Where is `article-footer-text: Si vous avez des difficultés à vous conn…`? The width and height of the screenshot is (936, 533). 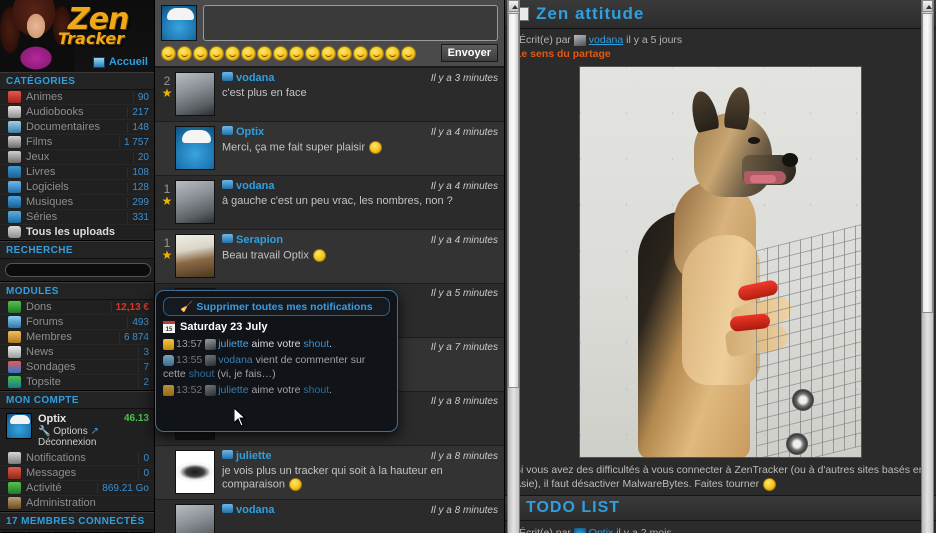 article-footer-text: Si vous avez des difficultés à vous conn… is located at coordinates (720, 476).